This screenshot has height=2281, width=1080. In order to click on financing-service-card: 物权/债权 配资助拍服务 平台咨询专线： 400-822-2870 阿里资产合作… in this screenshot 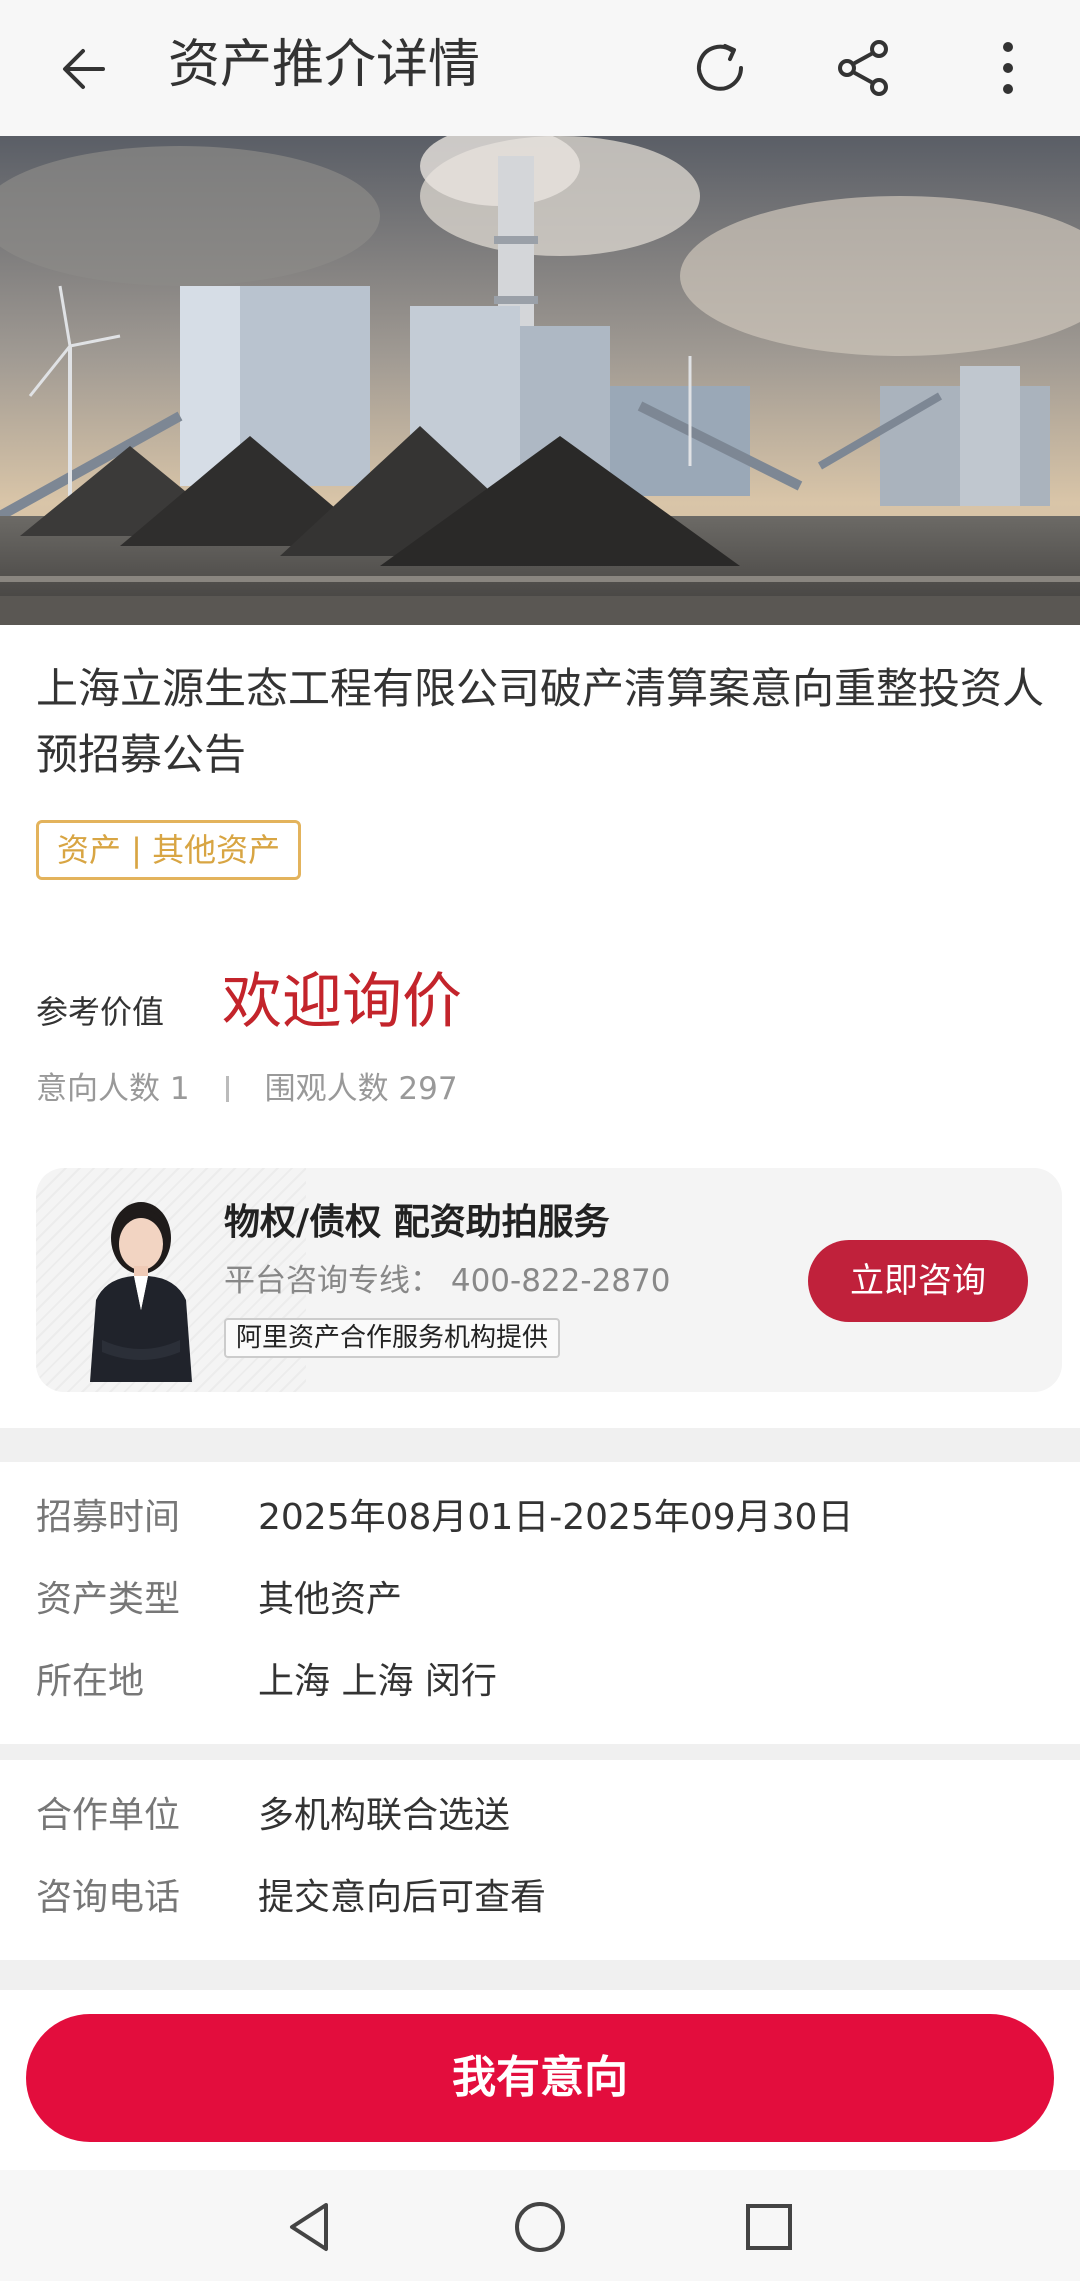, I will do `click(549, 1280)`.